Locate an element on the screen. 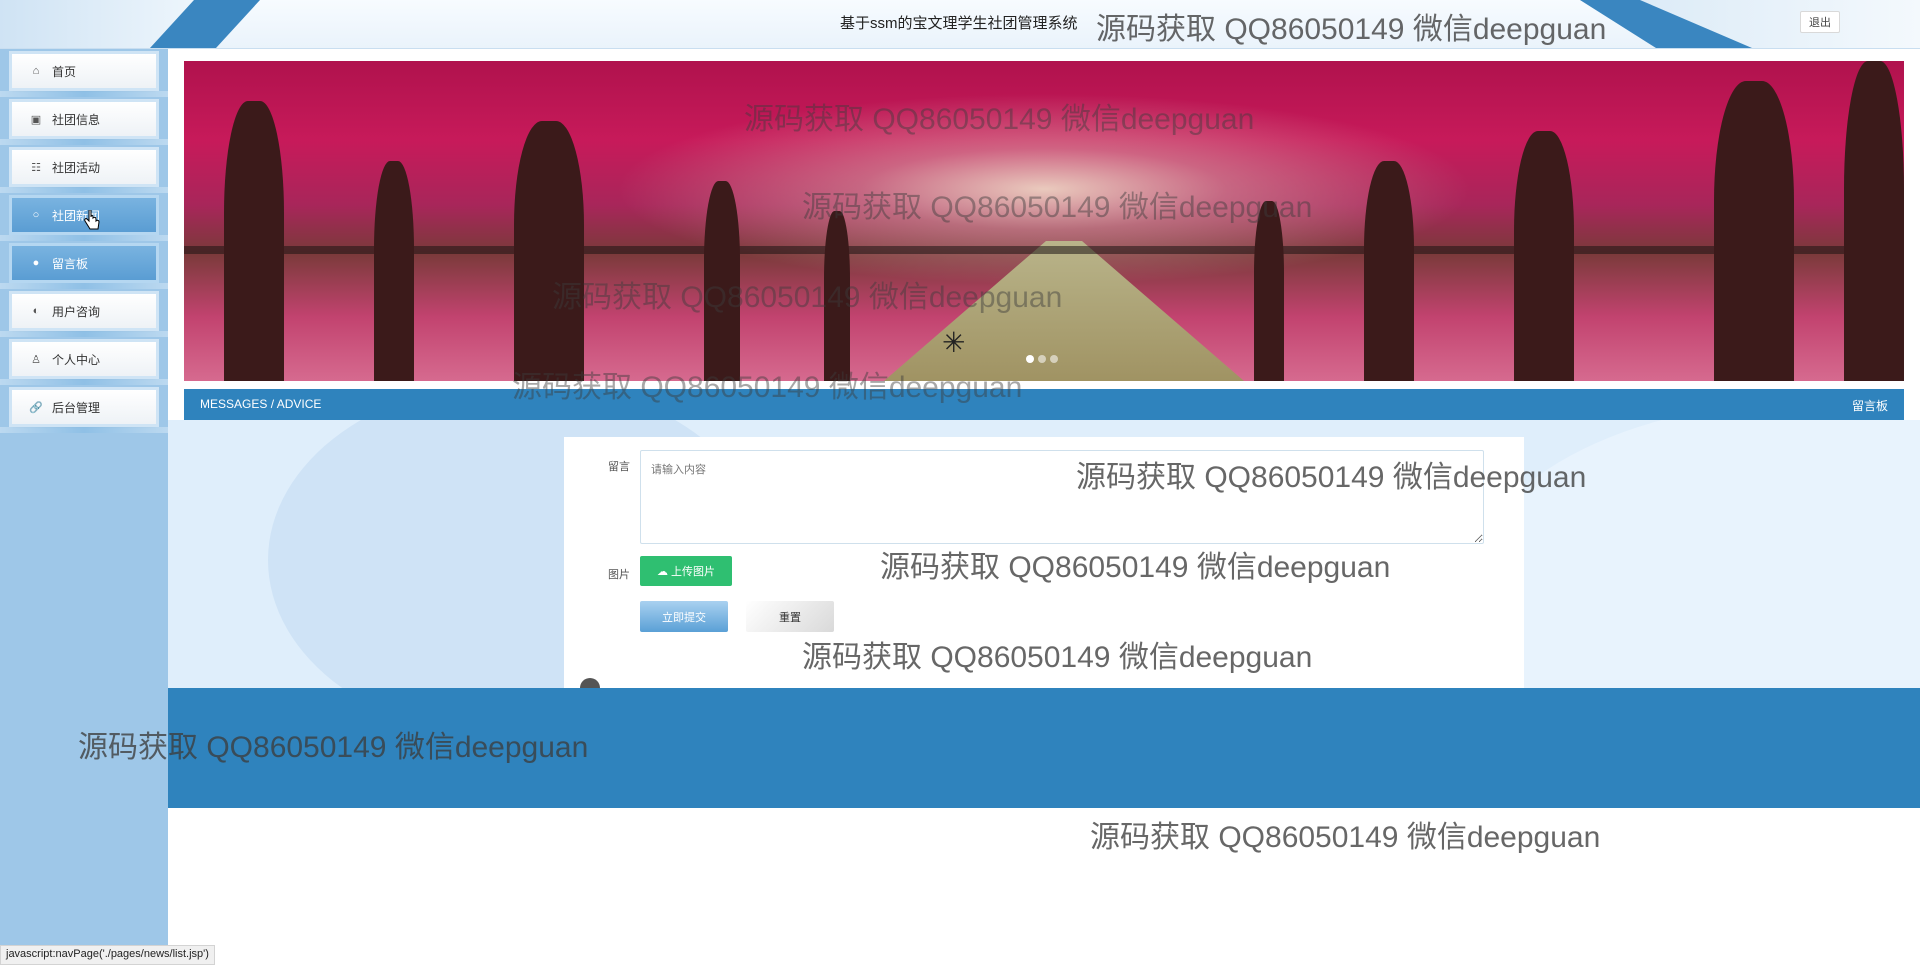 The image size is (1920, 965). message-icon: ● is located at coordinates (36, 263).